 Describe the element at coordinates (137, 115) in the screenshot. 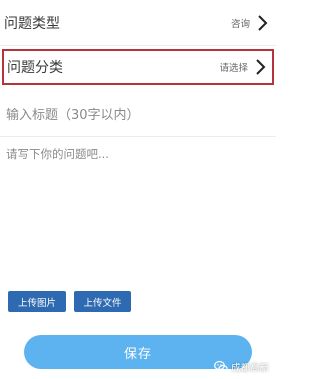

I see `title-input` at that location.